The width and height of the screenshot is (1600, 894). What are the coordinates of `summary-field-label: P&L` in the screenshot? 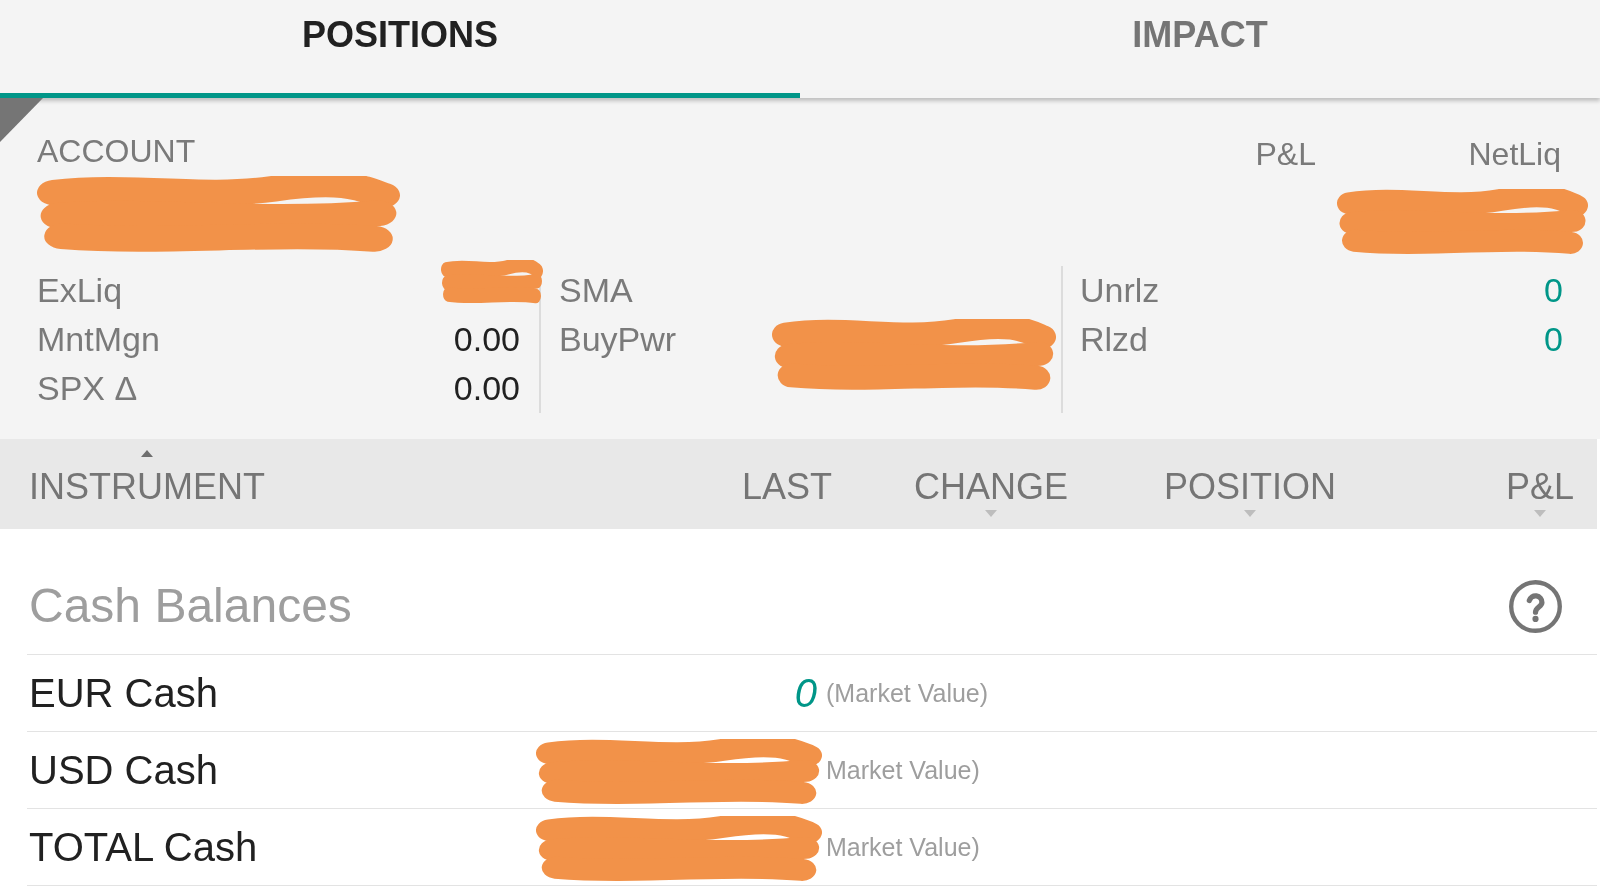 It's located at (1285, 154).